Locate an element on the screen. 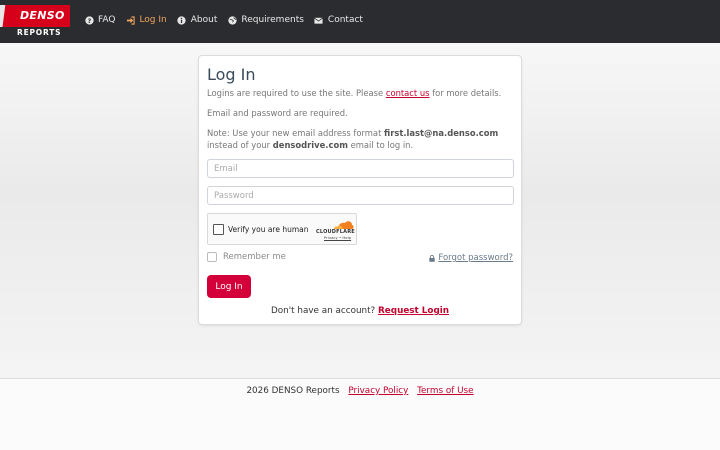 The height and width of the screenshot is (450, 720). nav-item-contact: Contact is located at coordinates (338, 20).